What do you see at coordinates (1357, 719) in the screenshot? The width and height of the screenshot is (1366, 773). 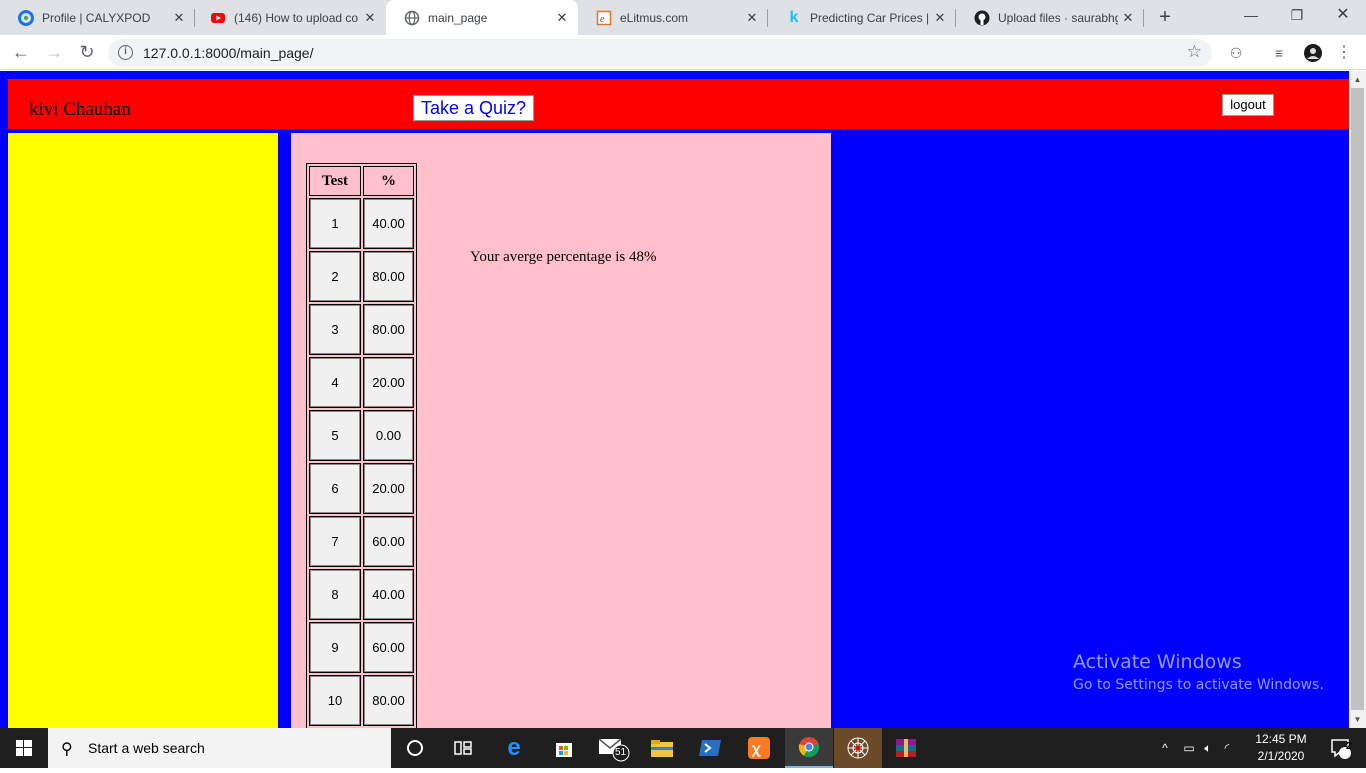 I see `scroll-down-arrow-icon: ▼` at bounding box center [1357, 719].